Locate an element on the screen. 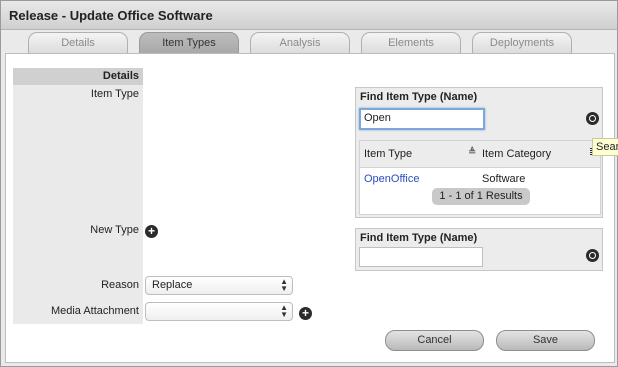 The width and height of the screenshot is (618, 367). search-input-text: Open is located at coordinates (377, 118).